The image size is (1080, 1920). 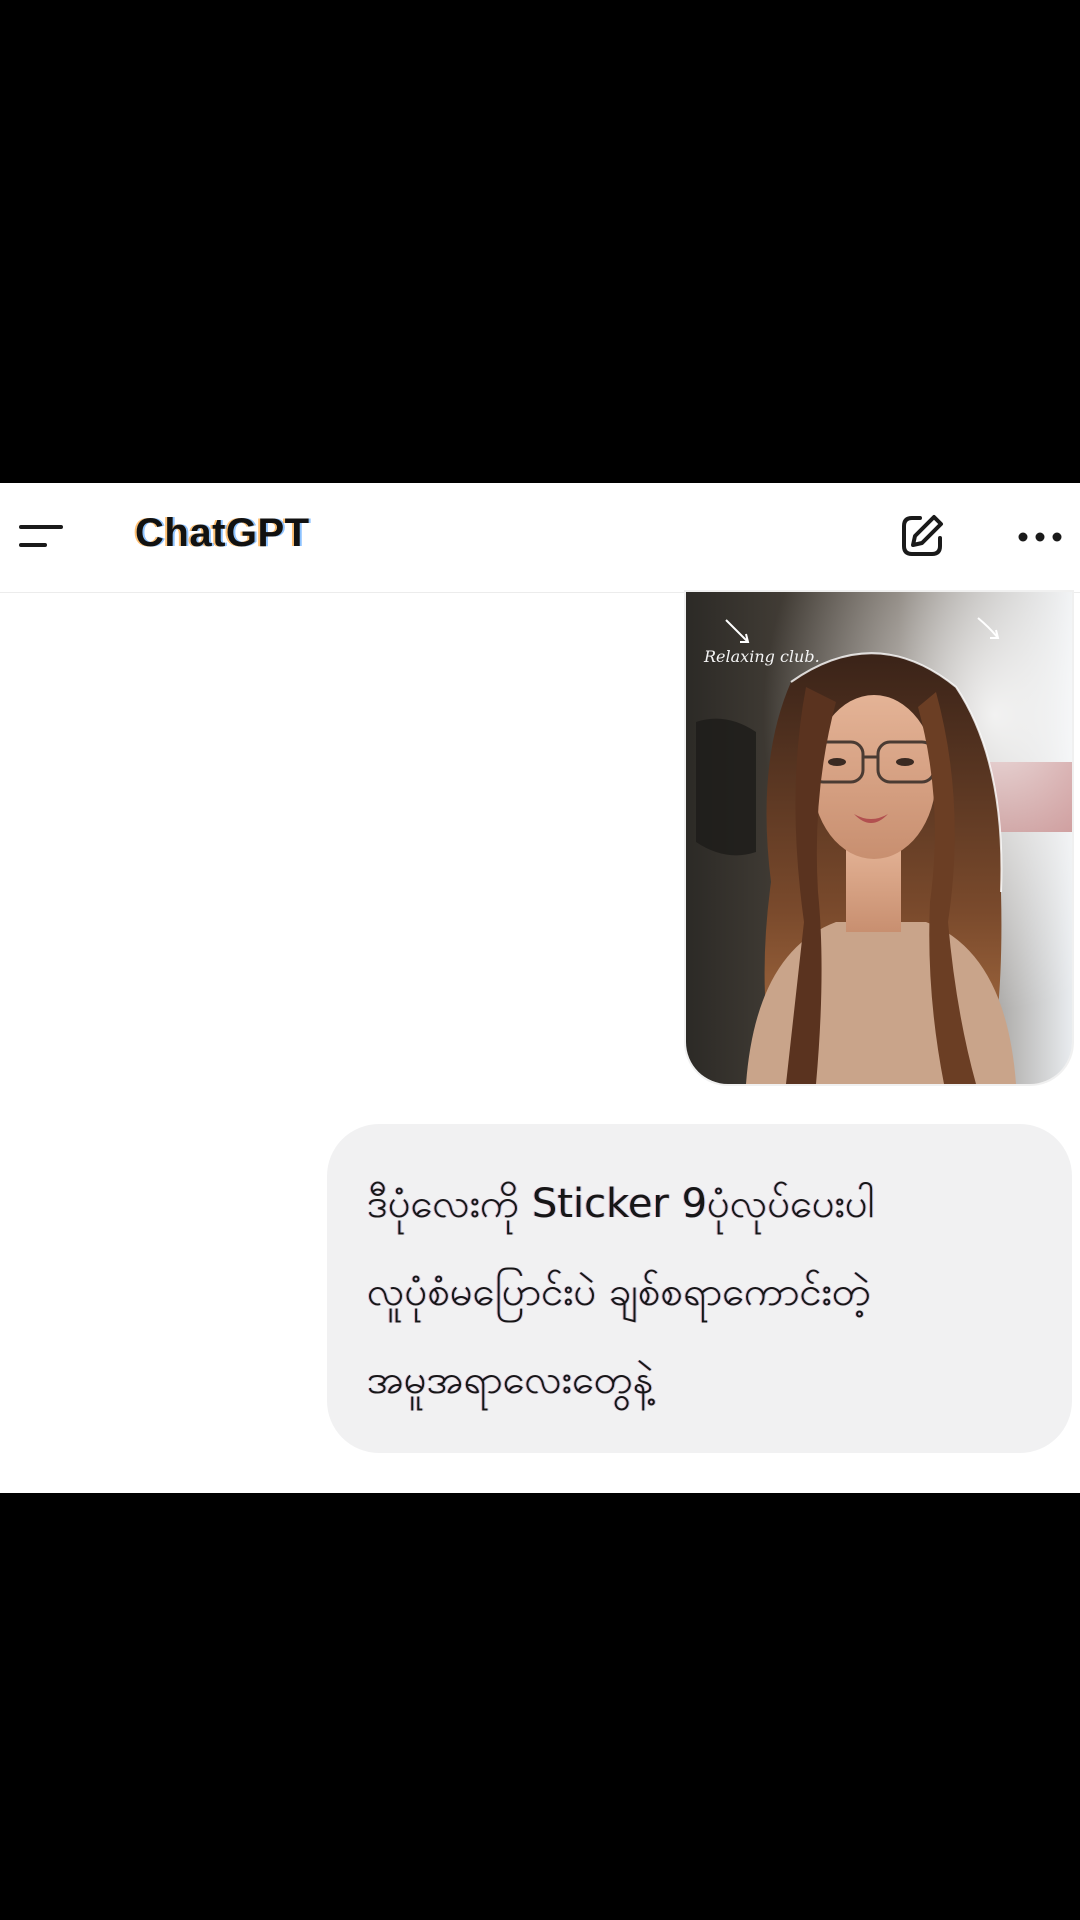 What do you see at coordinates (619, 1292) in the screenshot?
I see `message-line: လူပုံစံမပြောင်းပဲ ချစ်စရာကောင်းတဲ့` at bounding box center [619, 1292].